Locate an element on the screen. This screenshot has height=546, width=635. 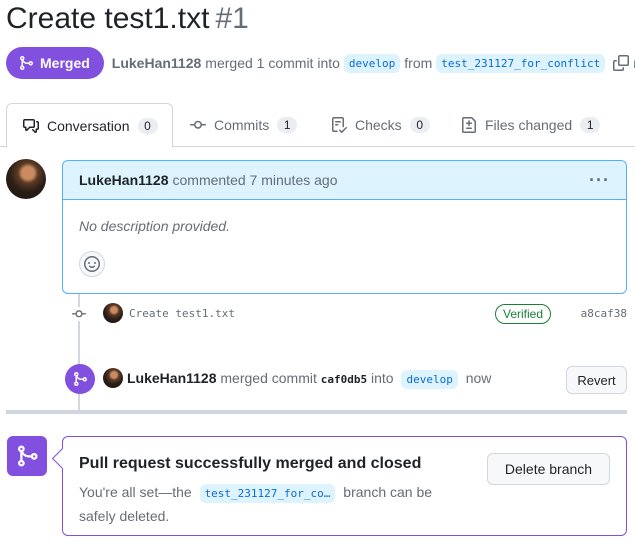
merger-author-link: LukeHan1128 is located at coordinates (172, 378).